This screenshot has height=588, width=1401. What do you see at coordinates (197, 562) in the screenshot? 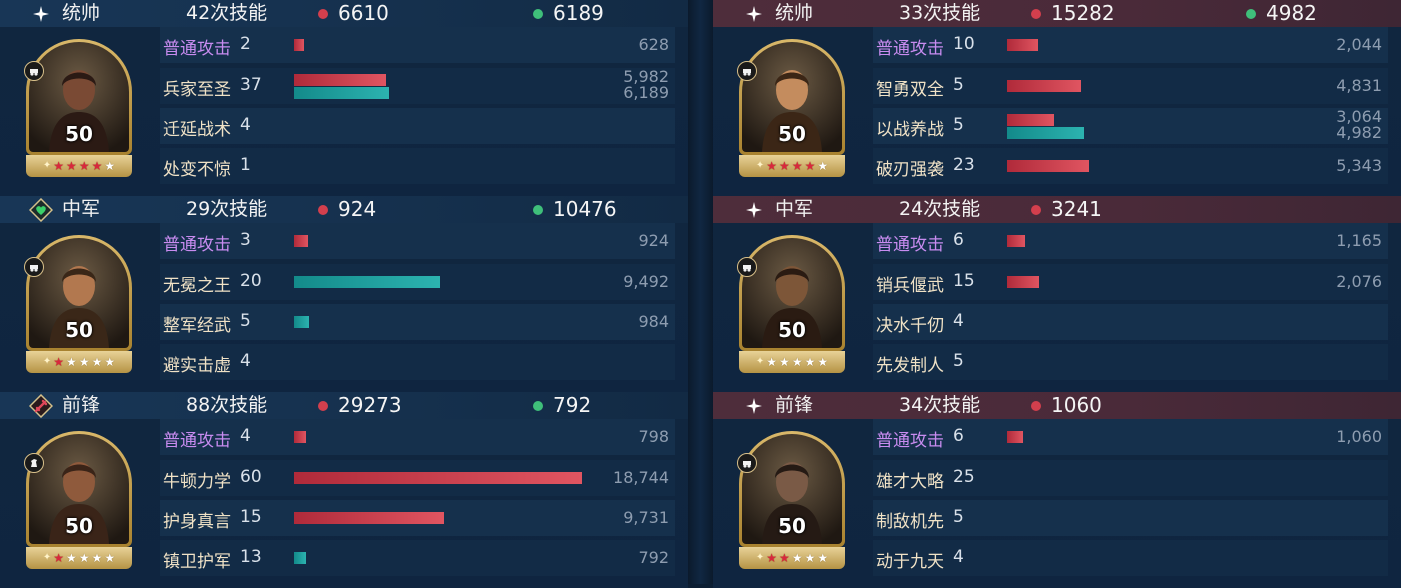
I see `skill-name: 镇卫护军` at bounding box center [197, 562].